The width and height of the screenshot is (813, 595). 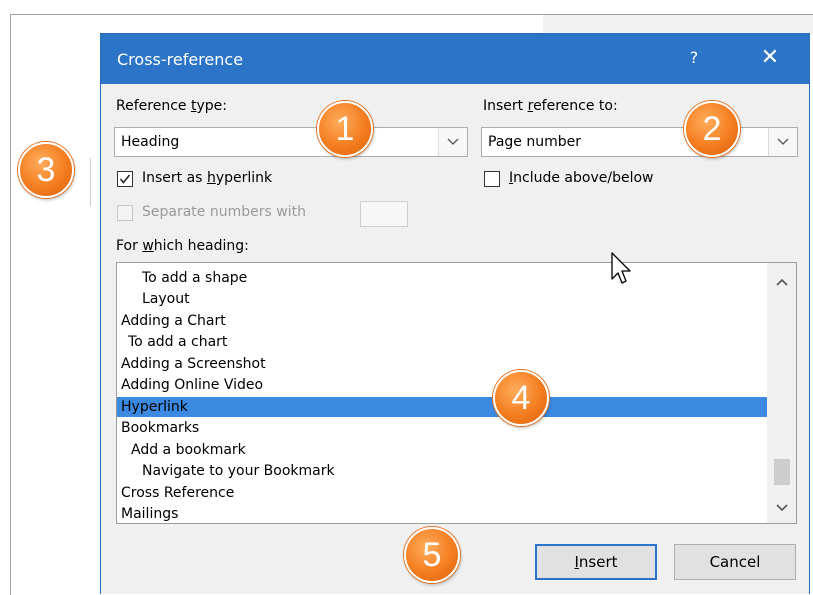 What do you see at coordinates (505, 106) in the screenshot?
I see `insert-reference-label-part: Insert` at bounding box center [505, 106].